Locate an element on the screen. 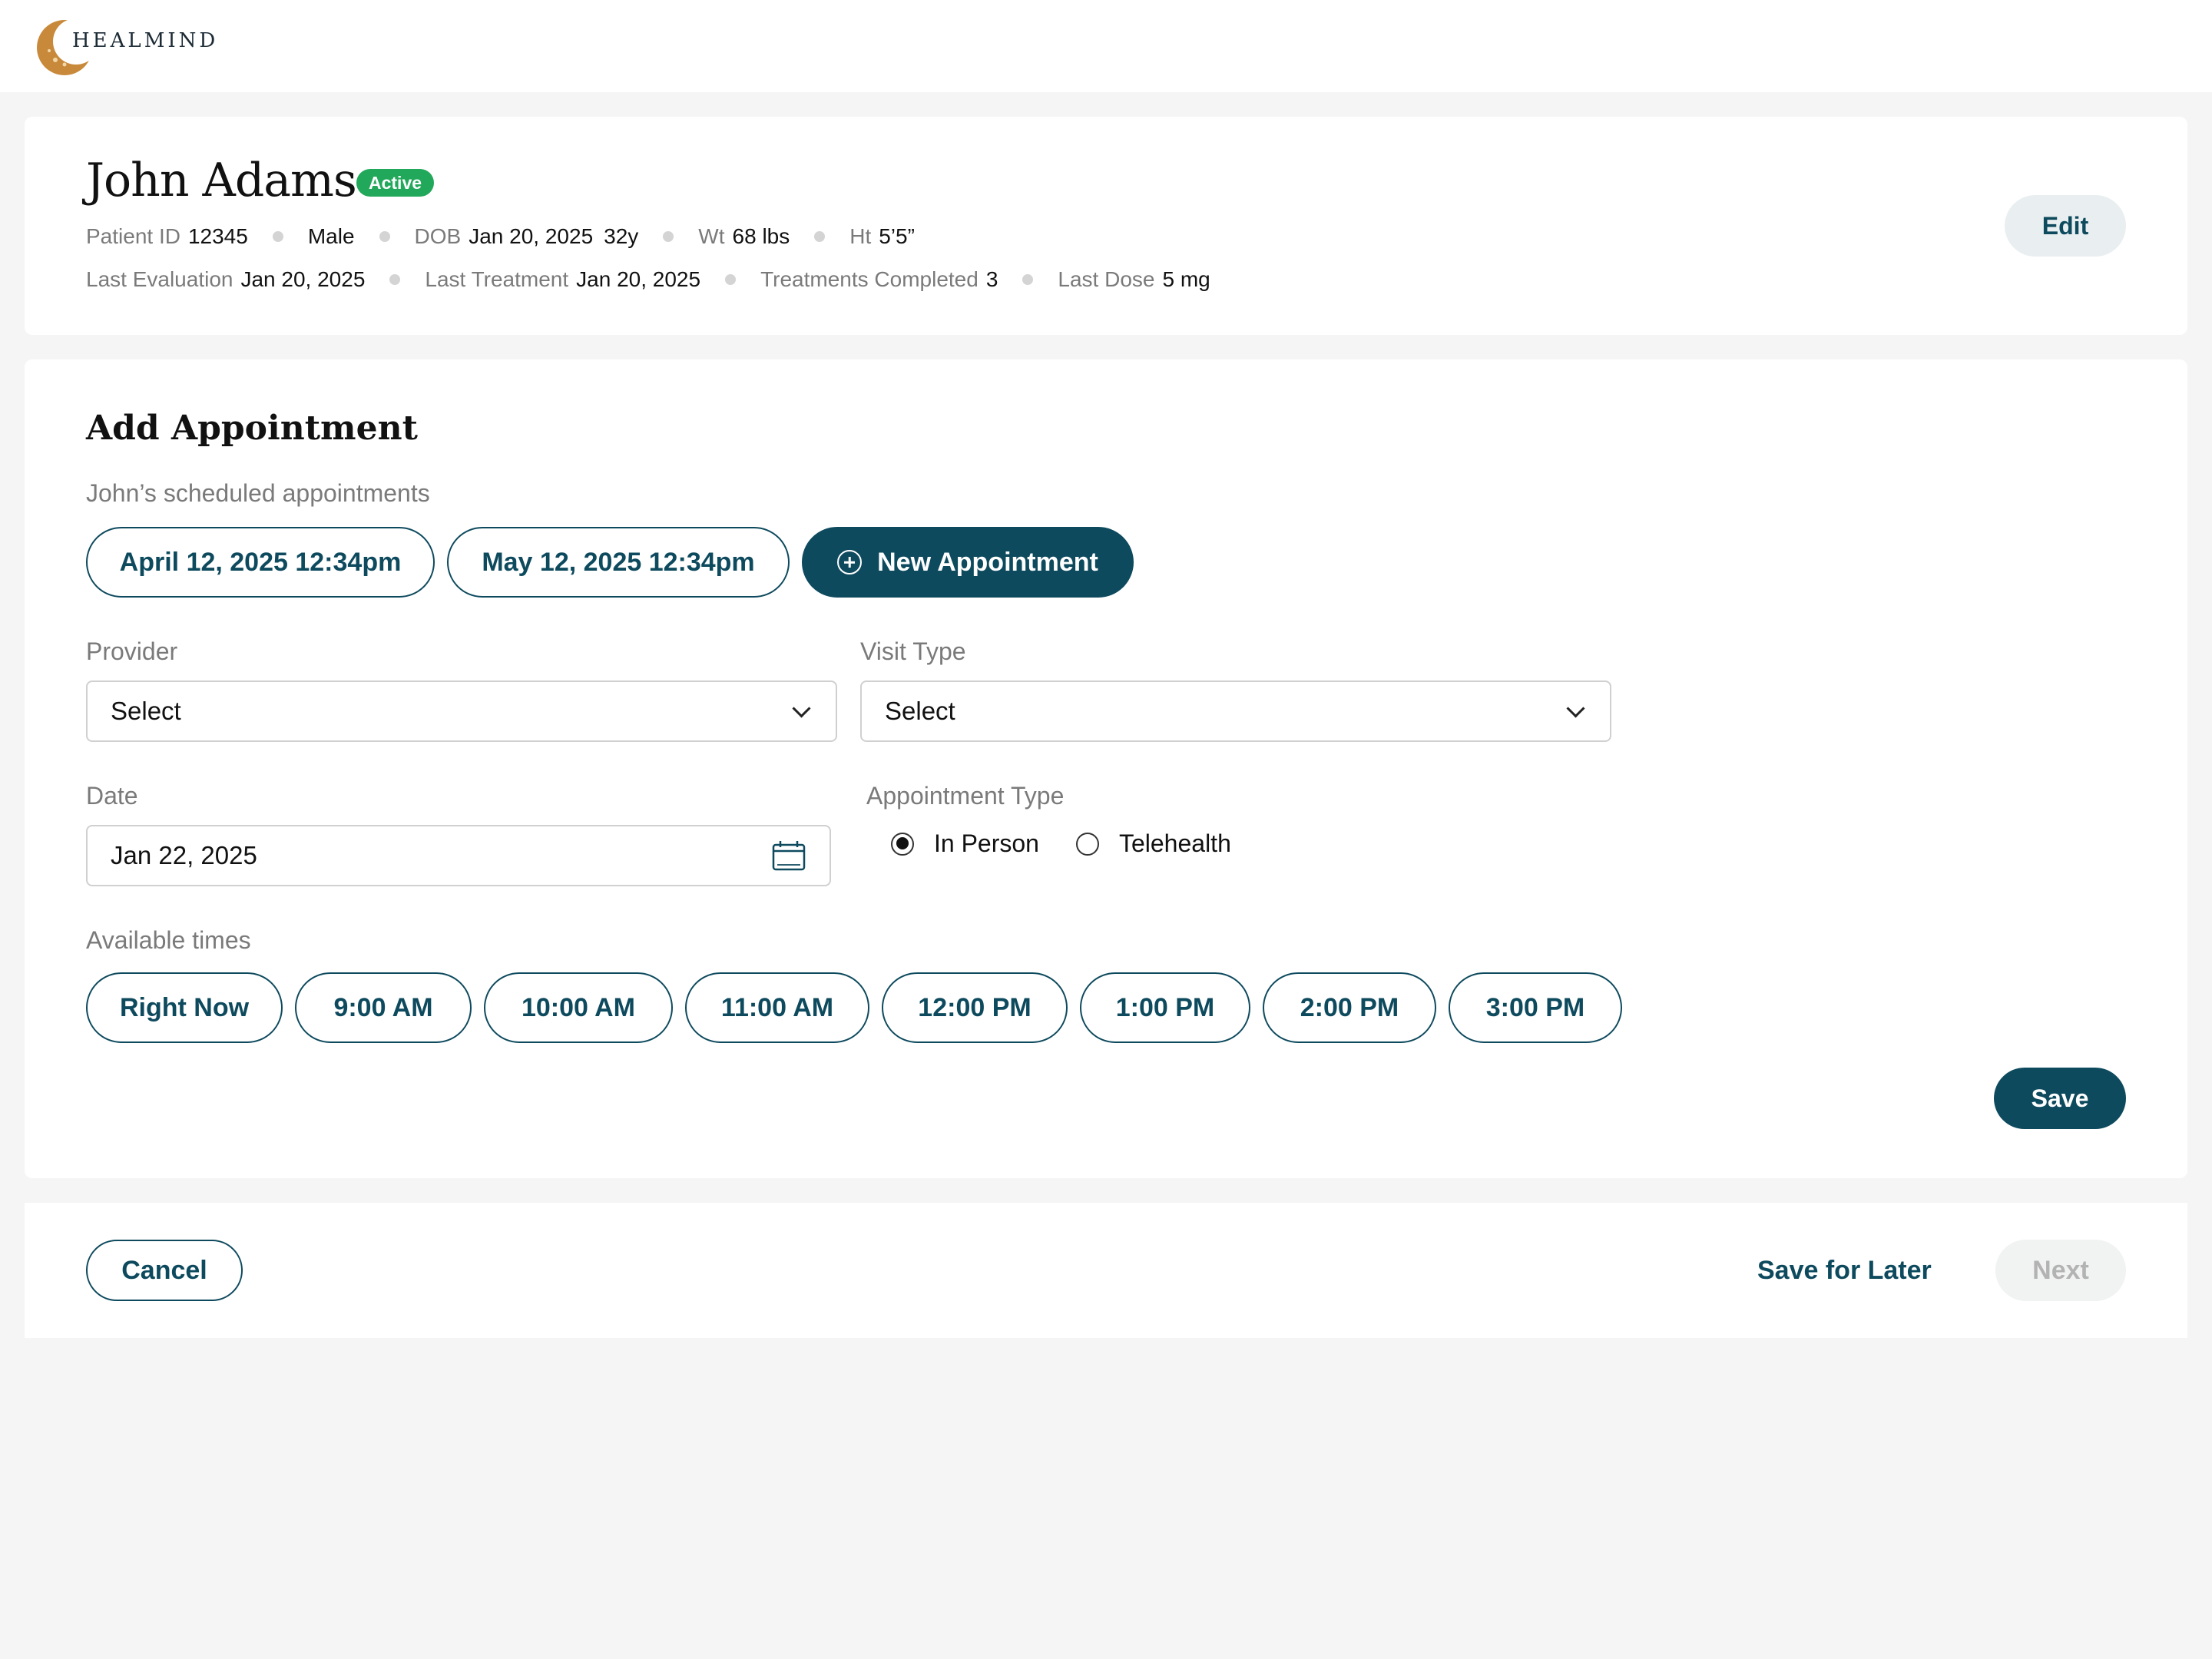  last-dose-label: Last Dose is located at coordinates (1106, 279).